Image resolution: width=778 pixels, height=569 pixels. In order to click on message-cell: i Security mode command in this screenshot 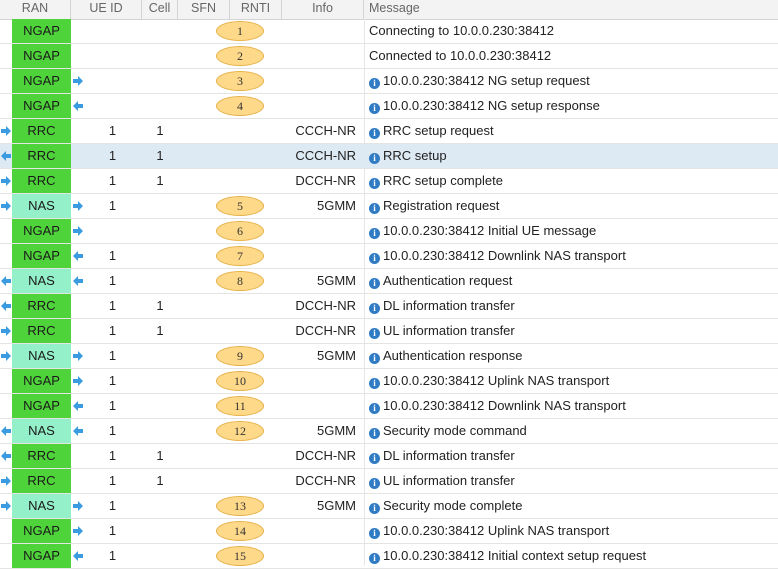, I will do `click(448, 431)`.